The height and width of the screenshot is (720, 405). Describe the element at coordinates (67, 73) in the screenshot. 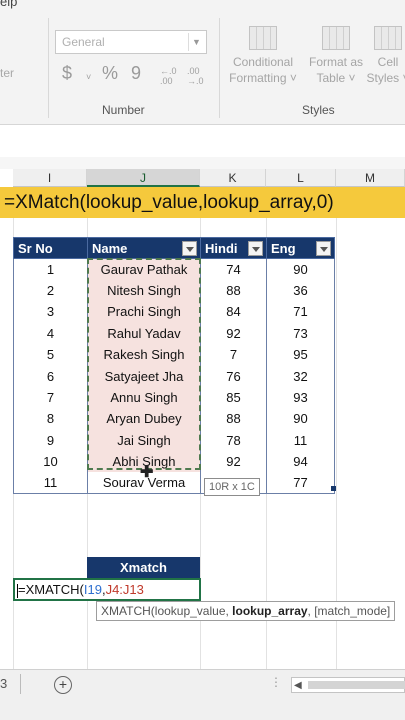

I see `currency-format-button: $` at that location.